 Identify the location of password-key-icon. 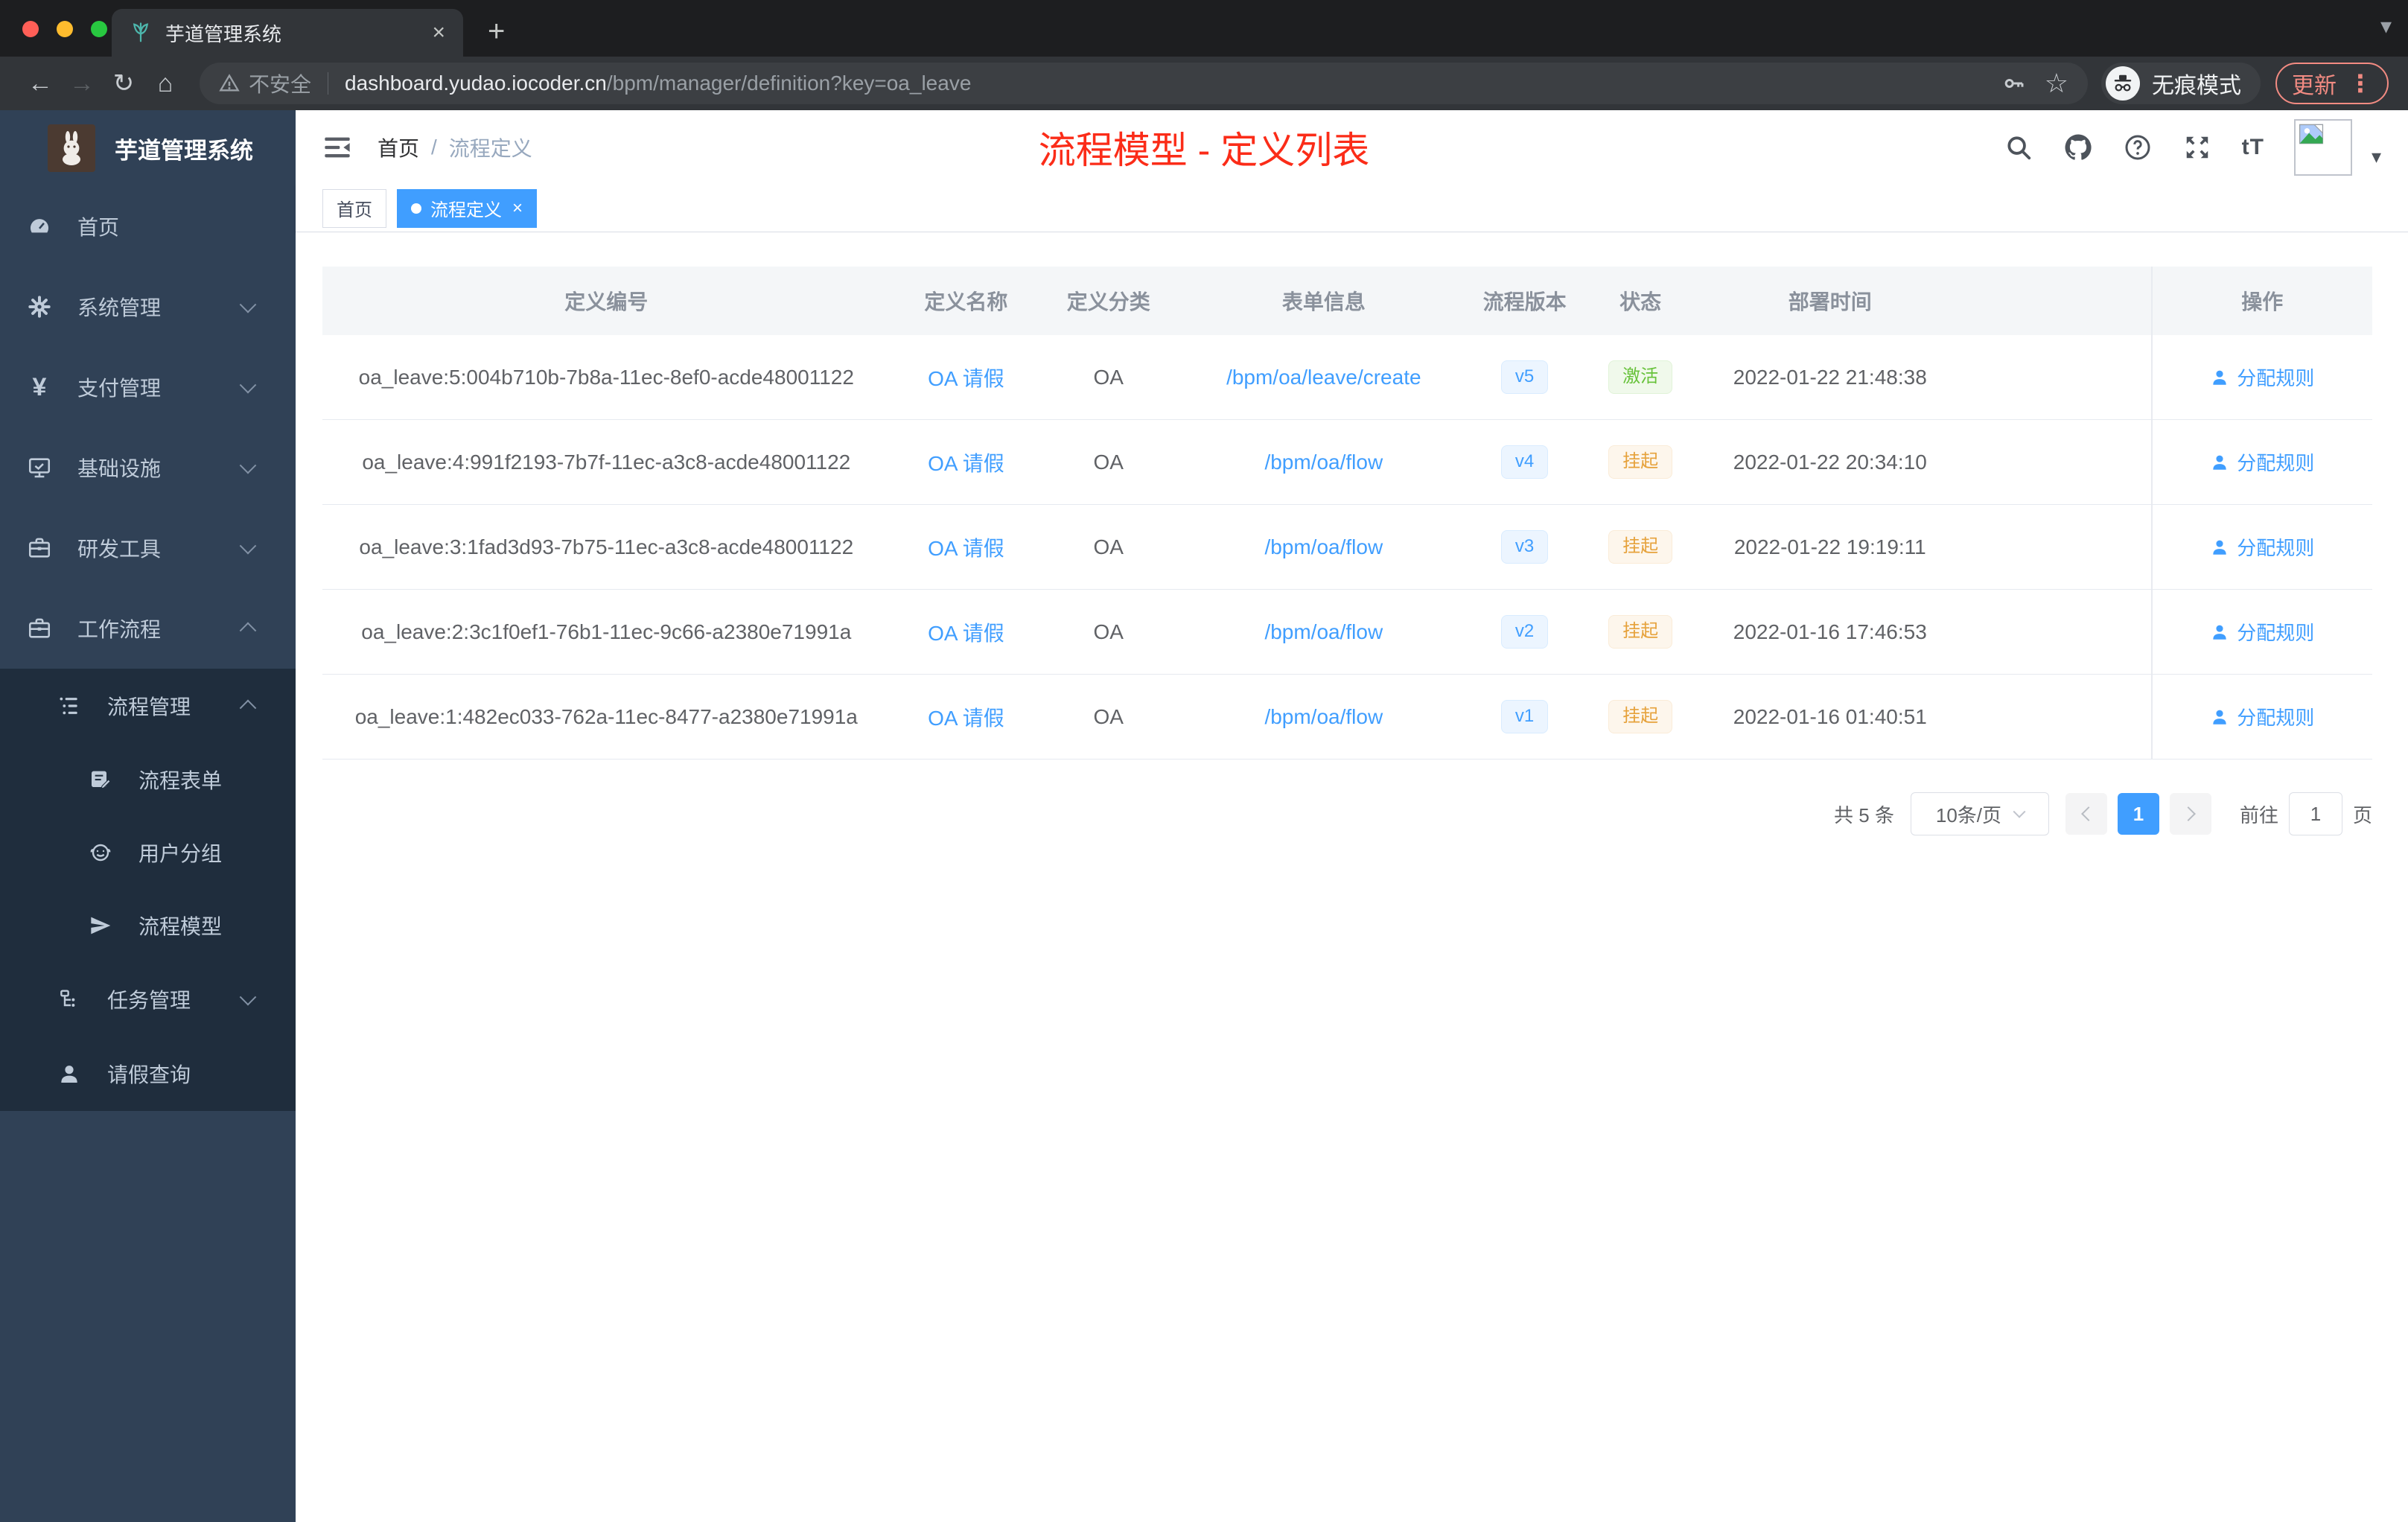
(2013, 83).